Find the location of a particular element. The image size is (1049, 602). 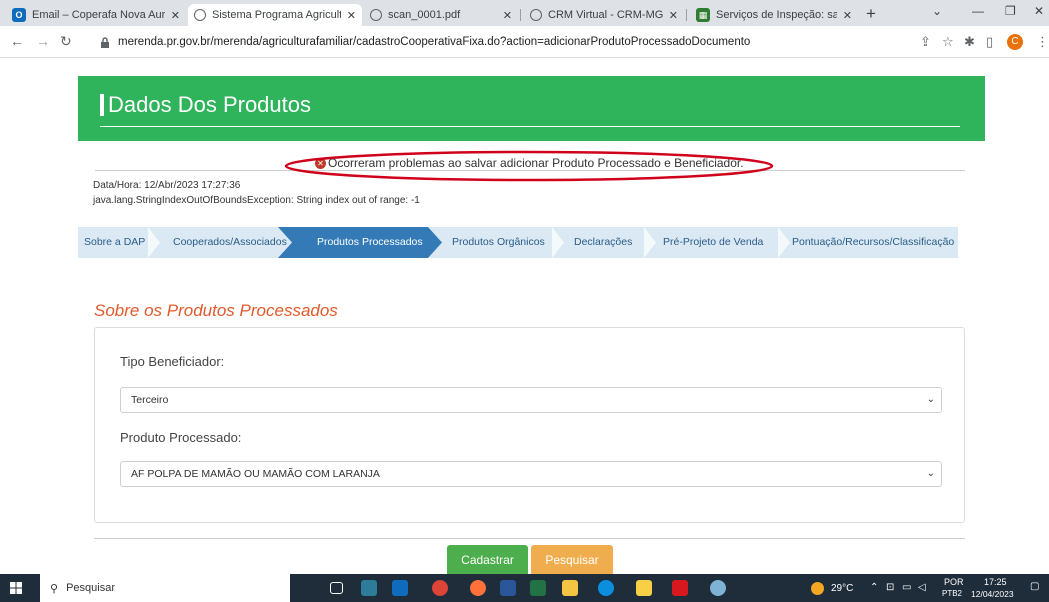

menu-icon: ⋮ is located at coordinates (1042, 42).